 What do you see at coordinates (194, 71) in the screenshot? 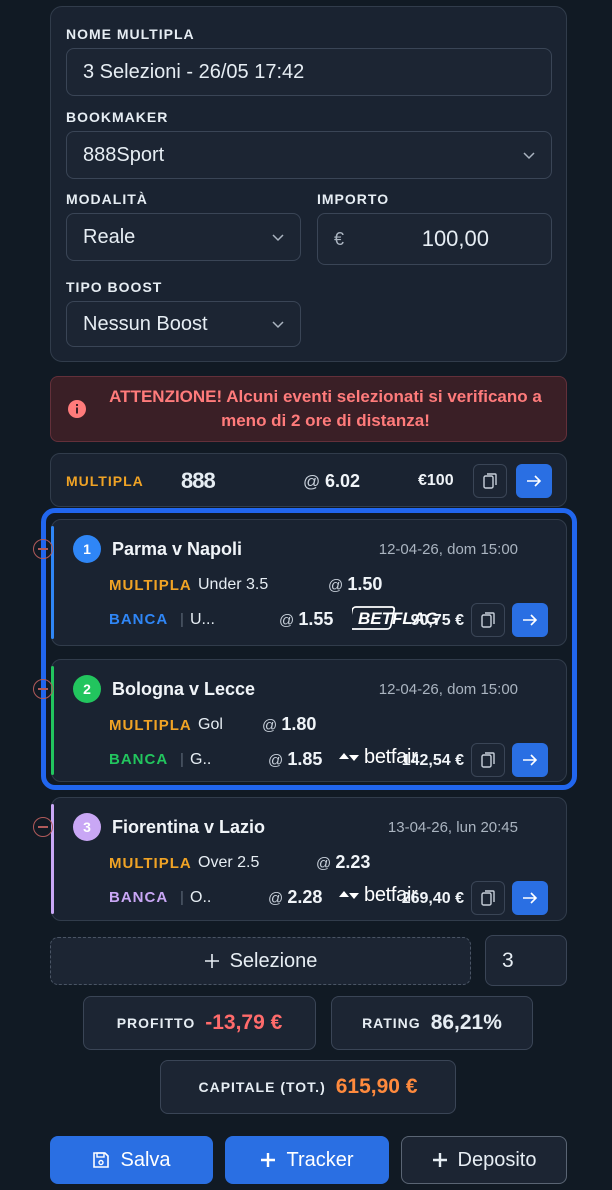
I see `name-value: 3 Selezioni - 26/05 17:42` at bounding box center [194, 71].